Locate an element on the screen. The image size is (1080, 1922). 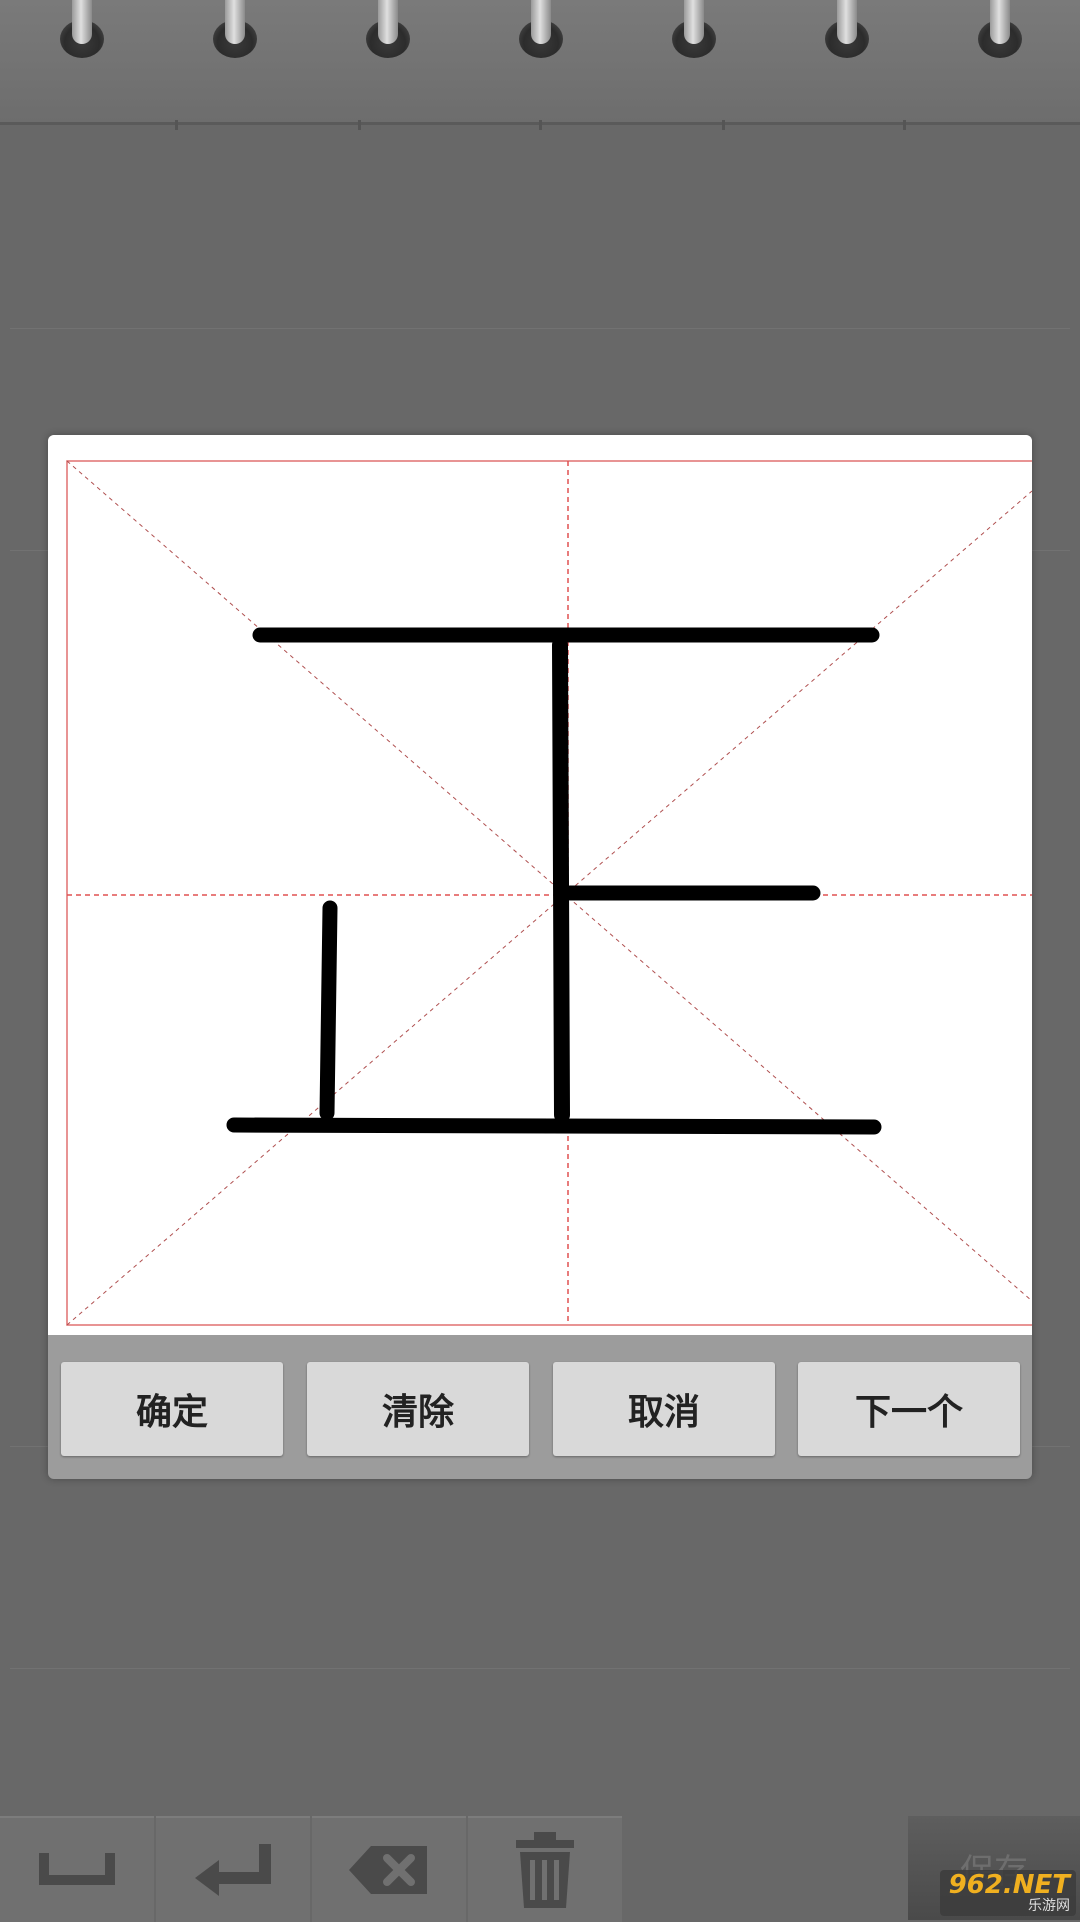
notebook-header is located at coordinates (540, 62).